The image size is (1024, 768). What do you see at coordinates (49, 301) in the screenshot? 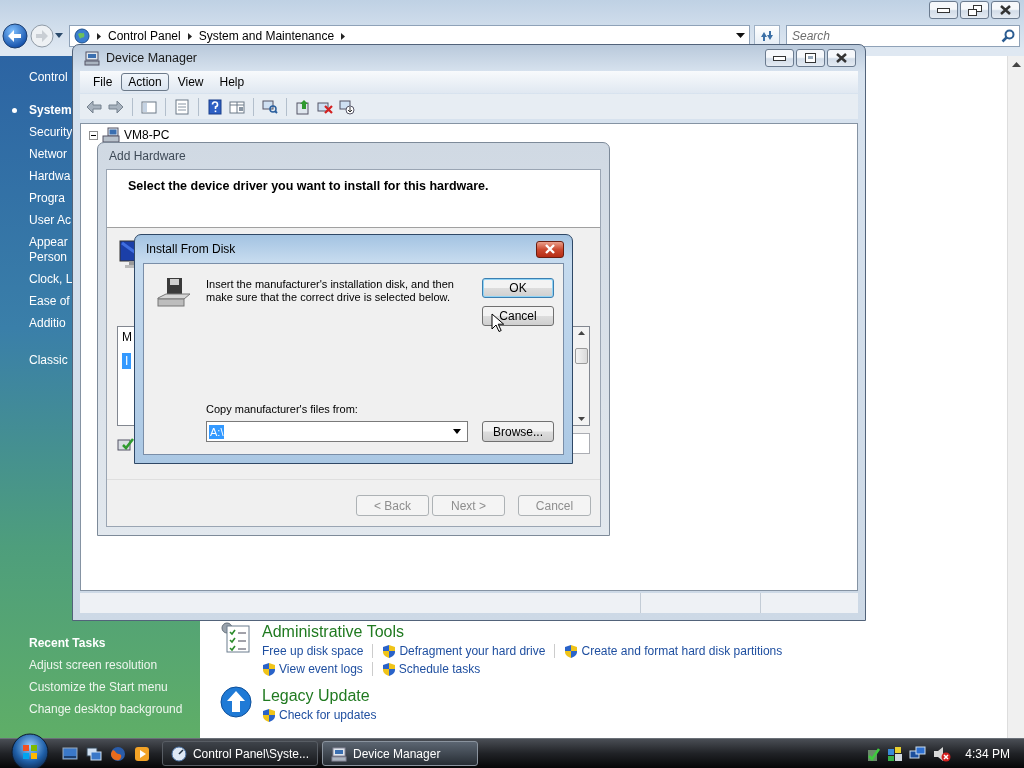
I see `sidebar-link: Ease of` at bounding box center [49, 301].